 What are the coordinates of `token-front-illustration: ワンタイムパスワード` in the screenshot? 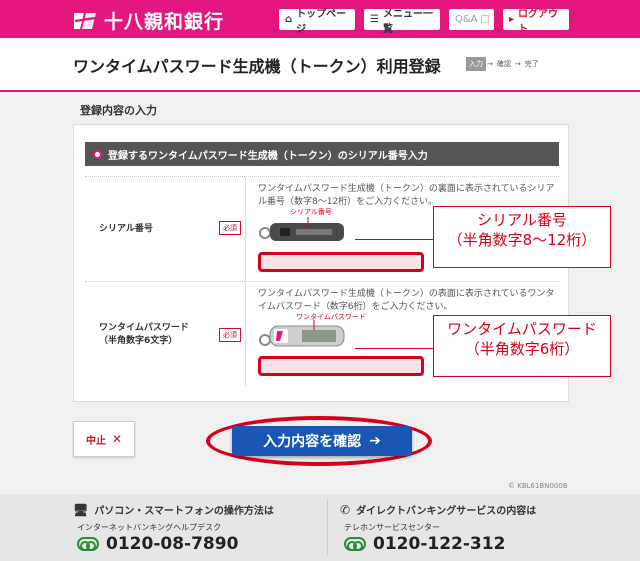 It's located at (312, 330).